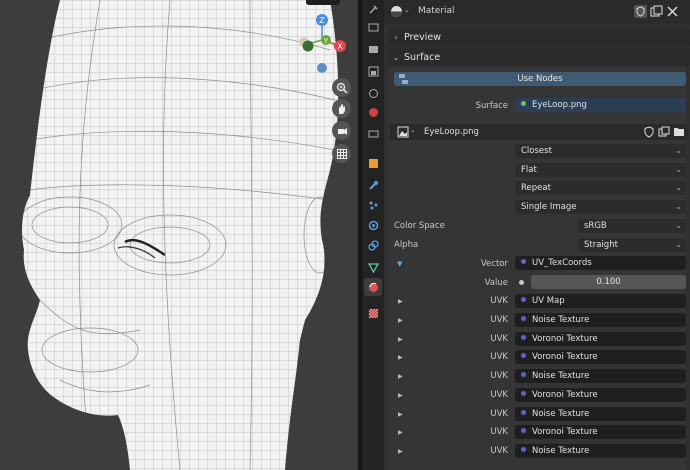 Image resolution: width=690 pixels, height=470 pixels. I want to click on texture-tab-icon, so click(373, 313).